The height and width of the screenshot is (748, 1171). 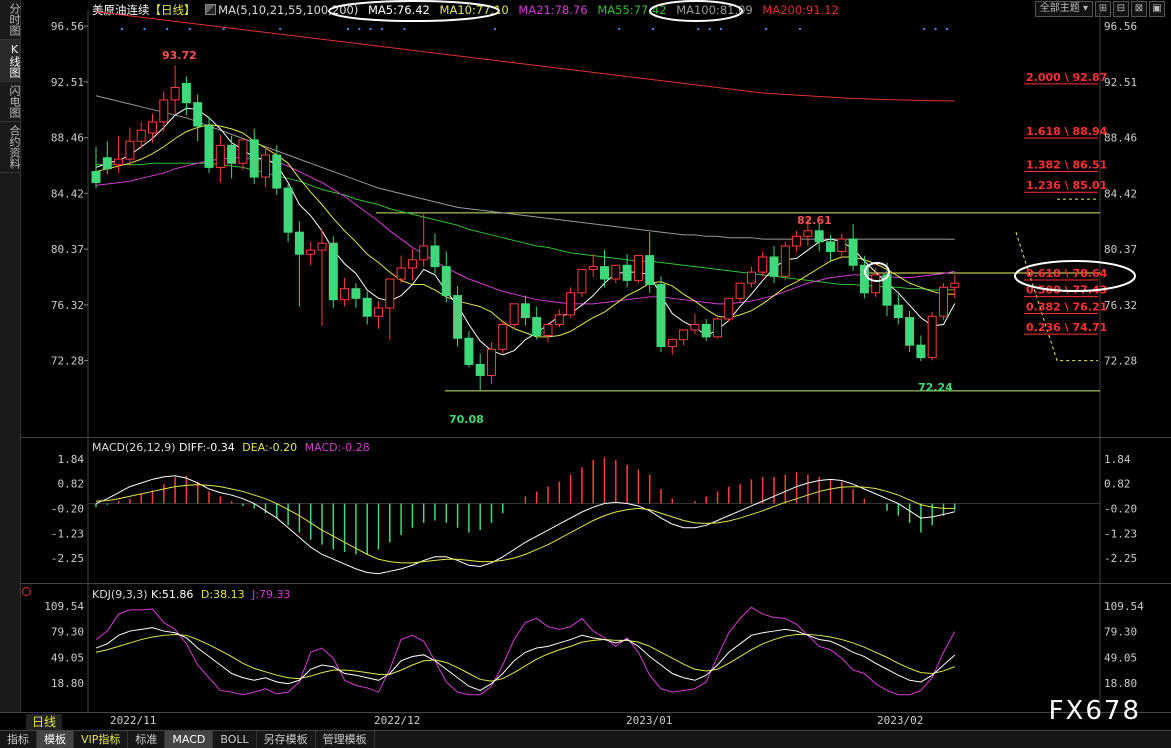 I want to click on kdj-axis-label-right: 109.54, so click(x=1124, y=606).